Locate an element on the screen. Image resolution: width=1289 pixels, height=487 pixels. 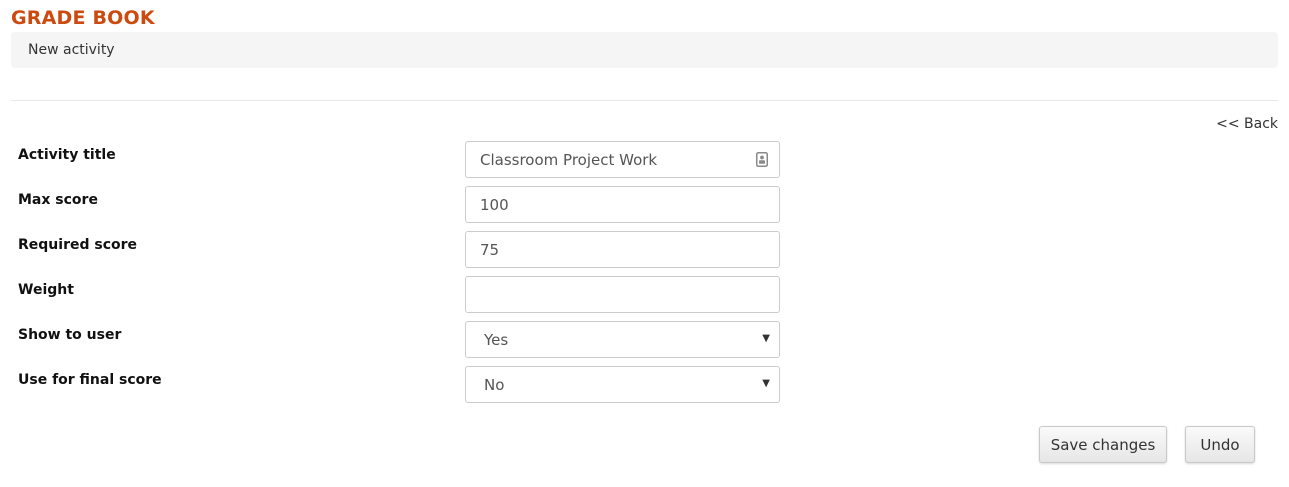
max-score-row: Max score is located at coordinates (644, 204).